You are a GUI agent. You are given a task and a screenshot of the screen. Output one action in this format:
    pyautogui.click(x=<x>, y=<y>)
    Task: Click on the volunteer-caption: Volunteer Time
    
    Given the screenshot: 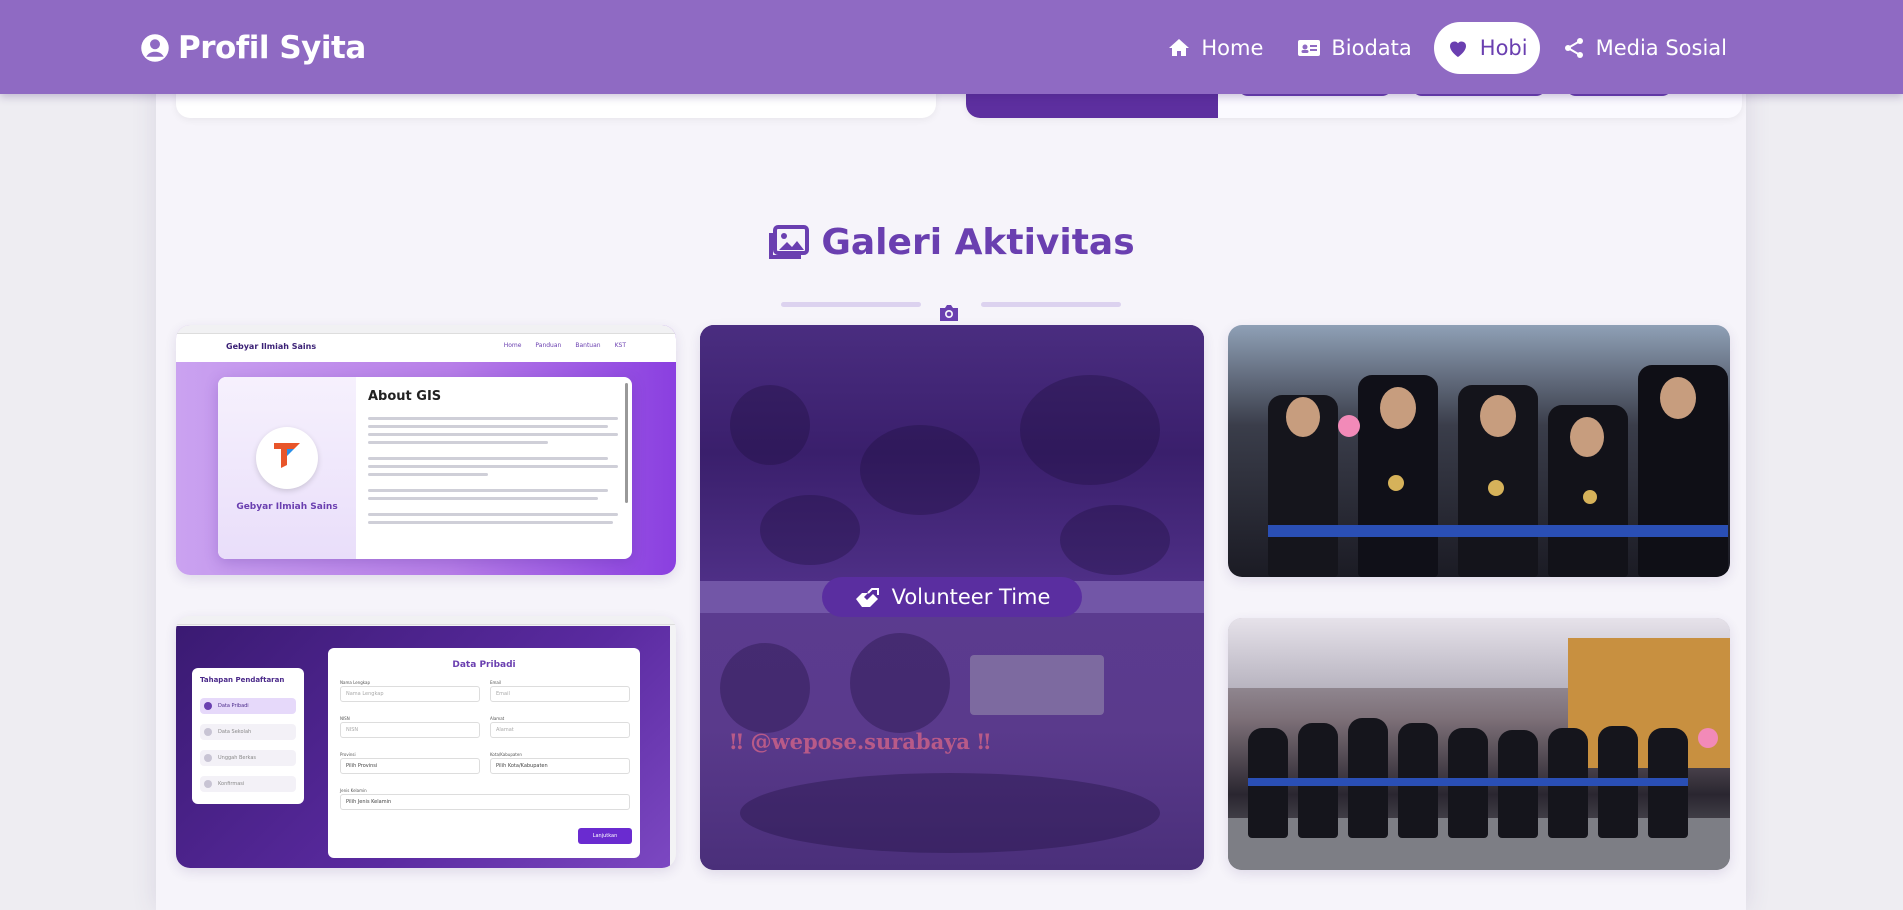 What is the action you would take?
    pyautogui.click(x=952, y=597)
    